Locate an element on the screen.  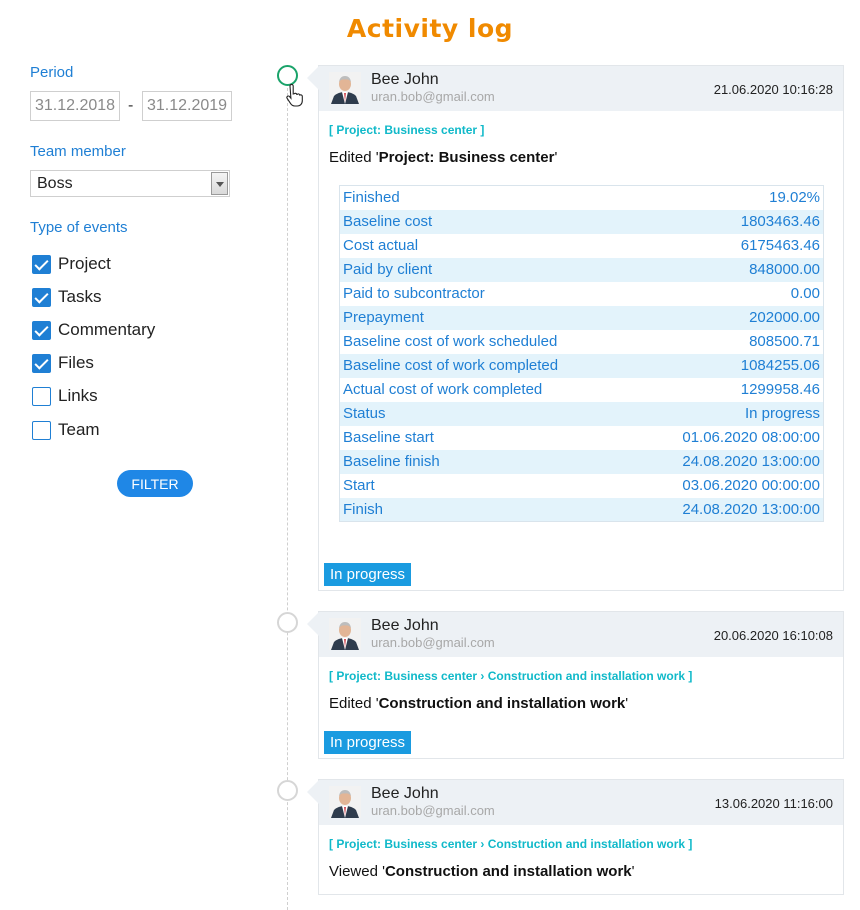
page-title: Activity log is located at coordinates (430, 28).